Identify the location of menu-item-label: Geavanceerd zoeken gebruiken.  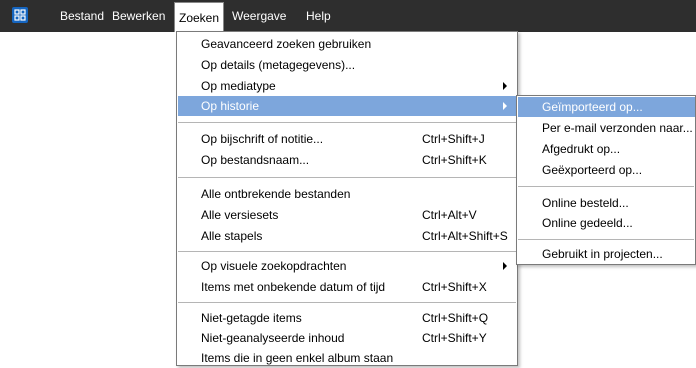
(286, 44).